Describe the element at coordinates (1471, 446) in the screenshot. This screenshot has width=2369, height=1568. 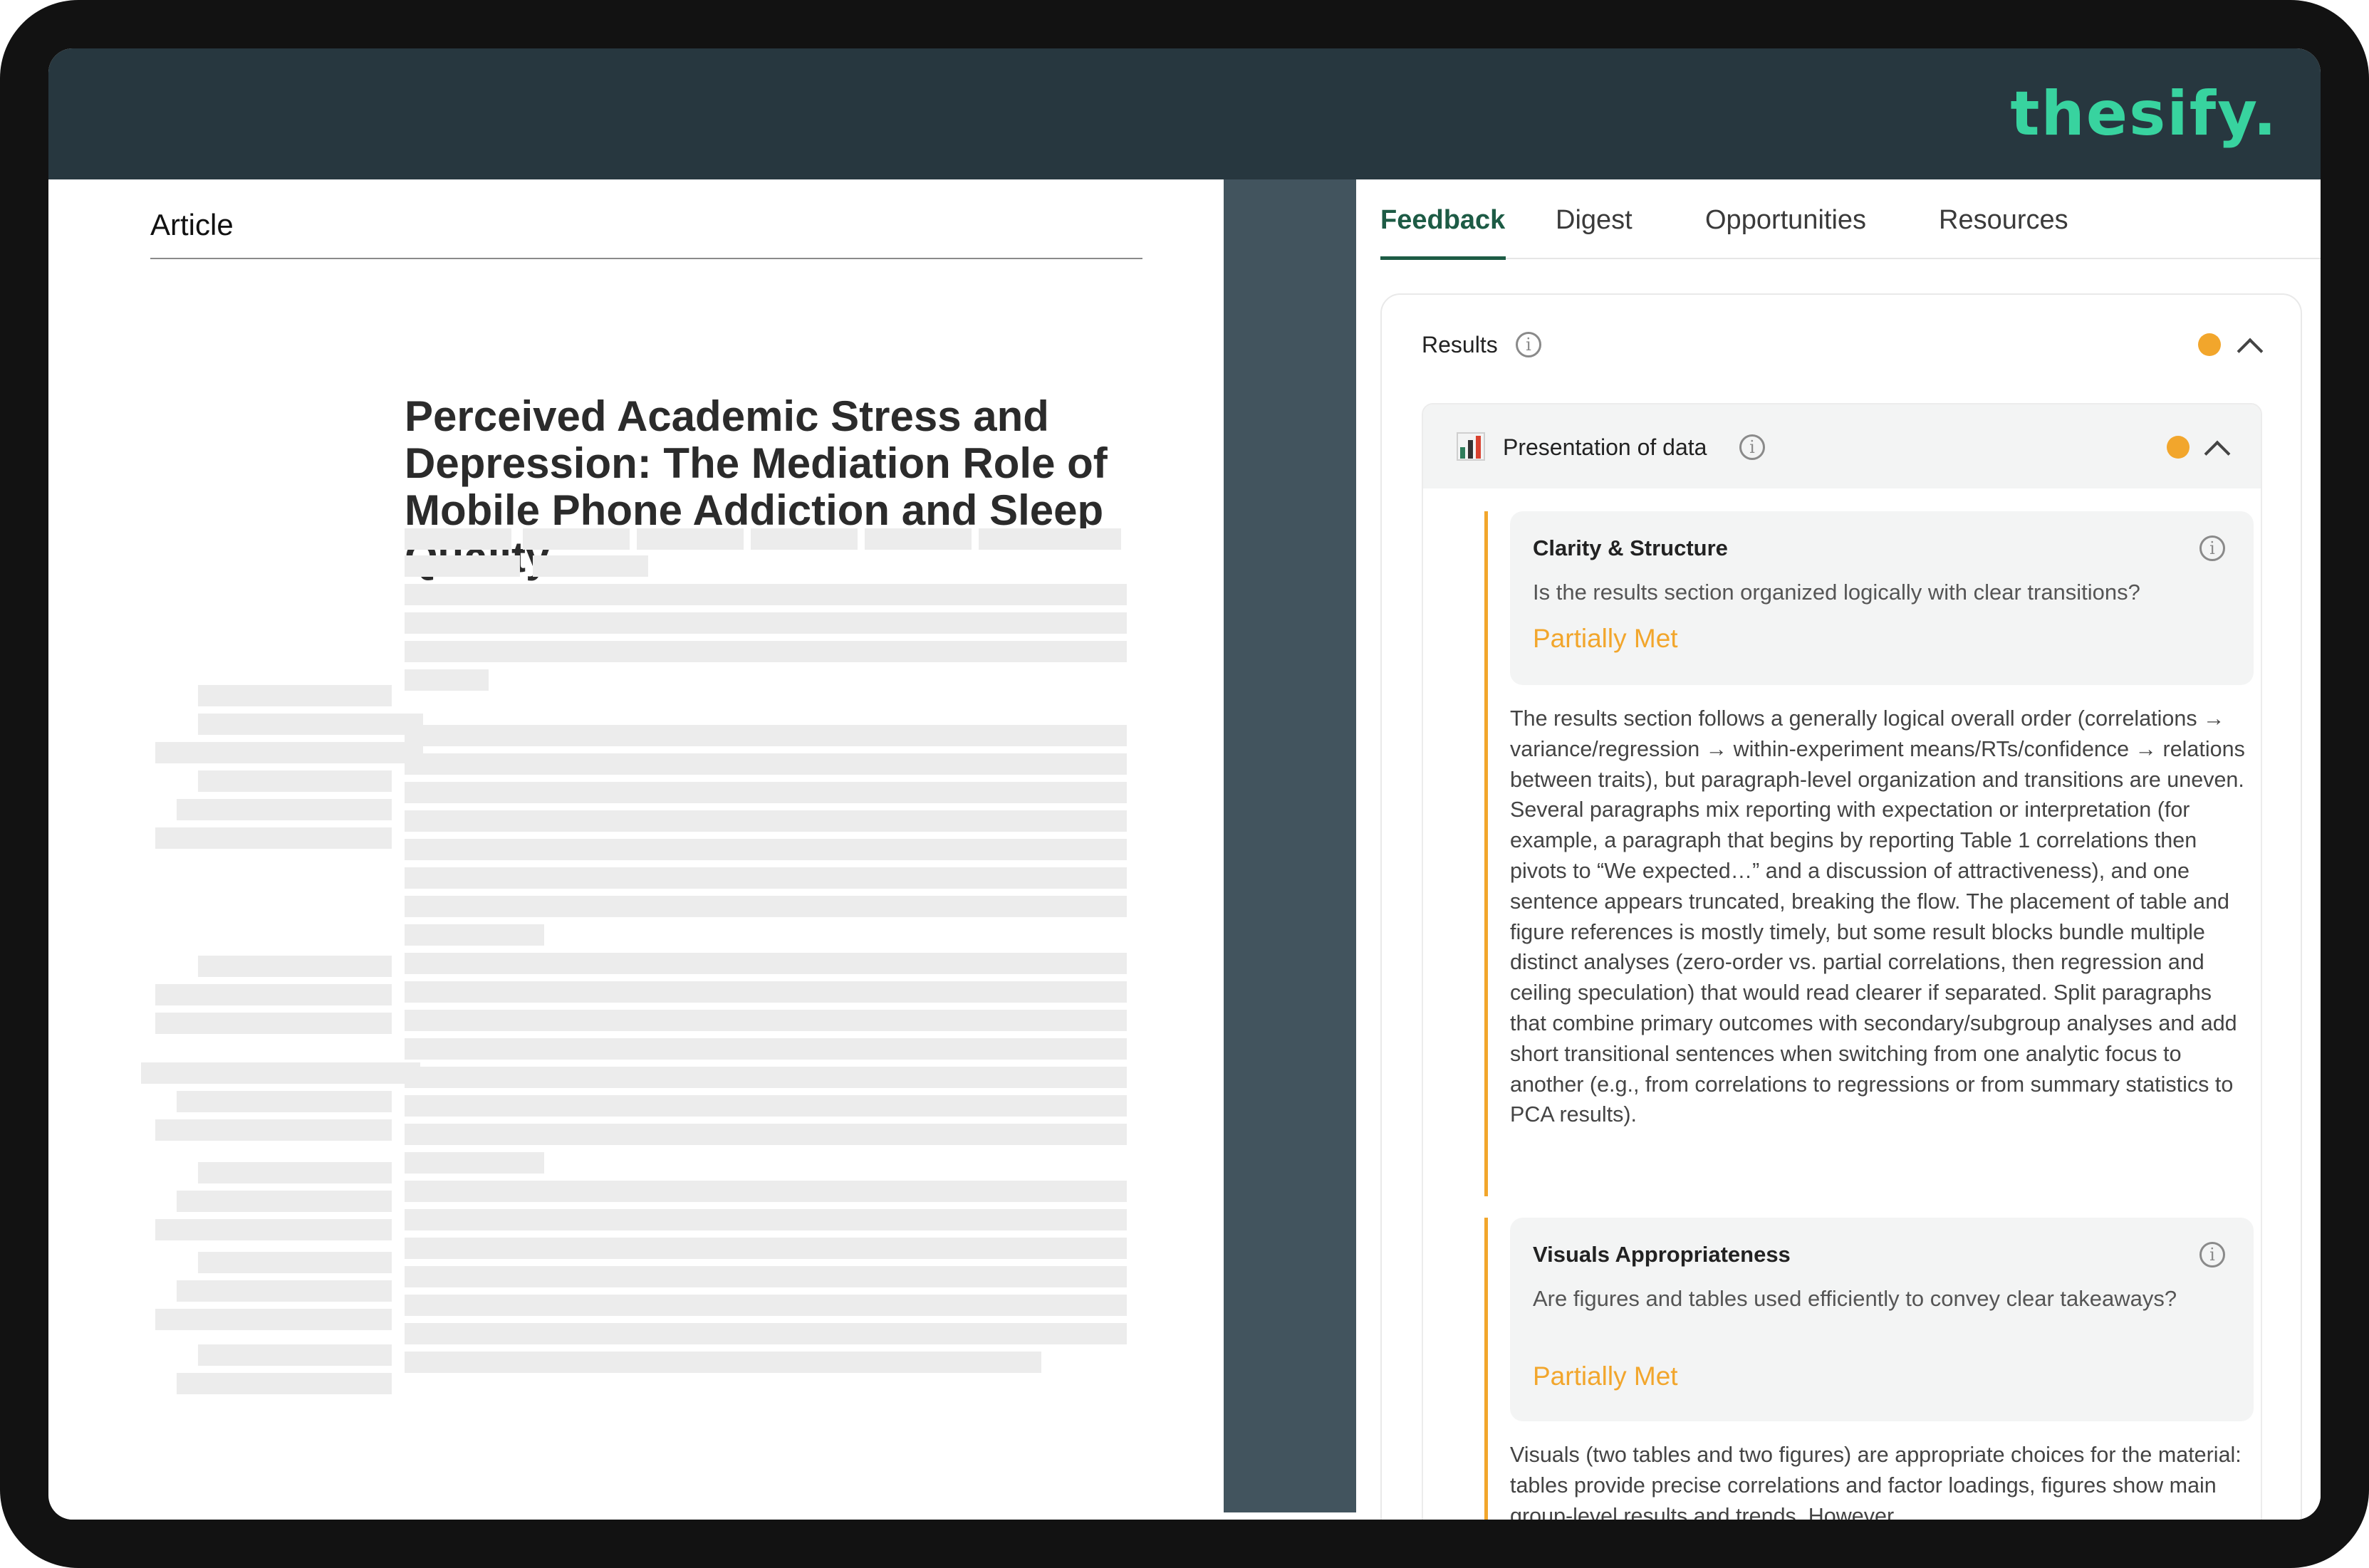
I see `bar-chart-icon` at that location.